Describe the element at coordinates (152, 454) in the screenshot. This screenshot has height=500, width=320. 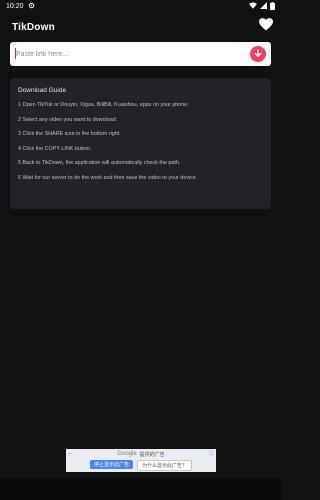
I see `ad-title: 提供的广告` at that location.